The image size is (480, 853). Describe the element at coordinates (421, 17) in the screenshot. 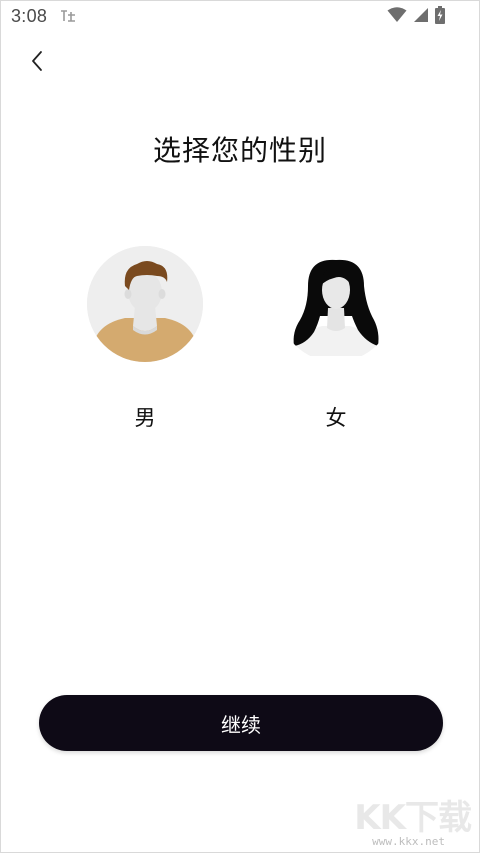

I see `cell-signal-icon` at that location.